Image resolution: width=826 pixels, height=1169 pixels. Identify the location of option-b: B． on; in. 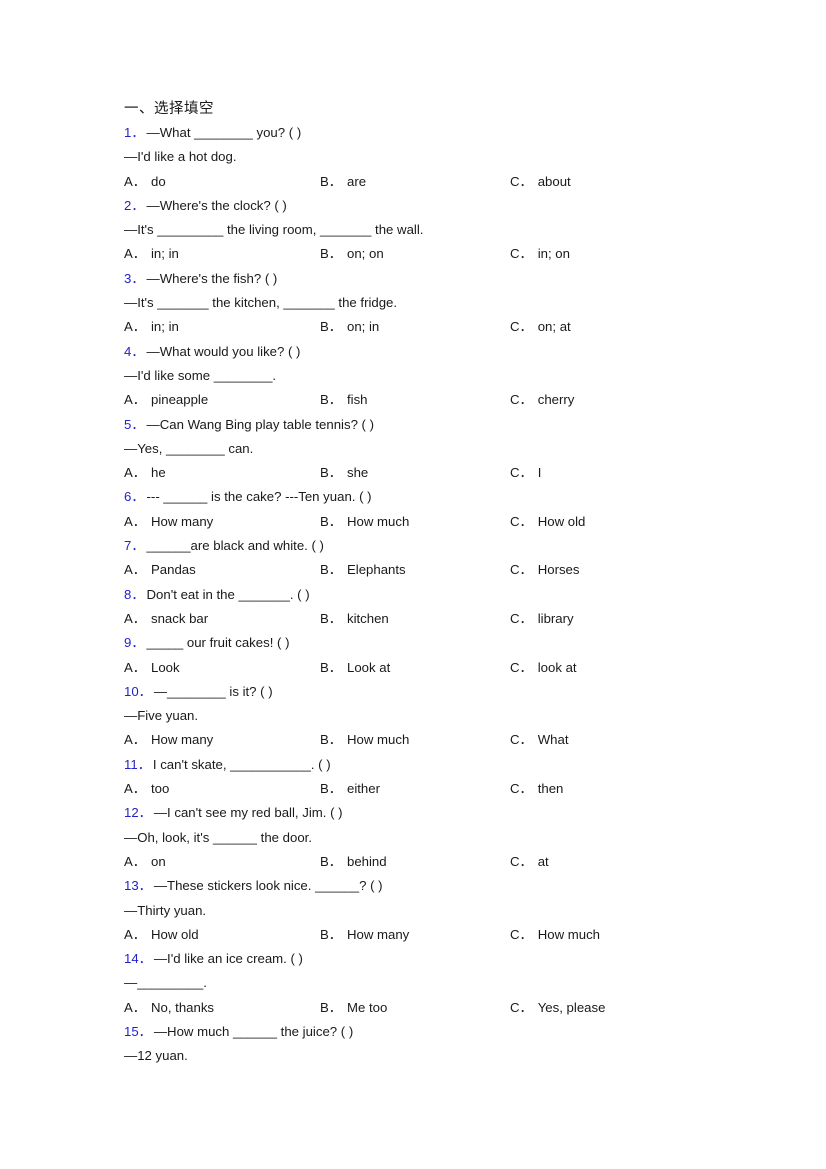
(349, 327).